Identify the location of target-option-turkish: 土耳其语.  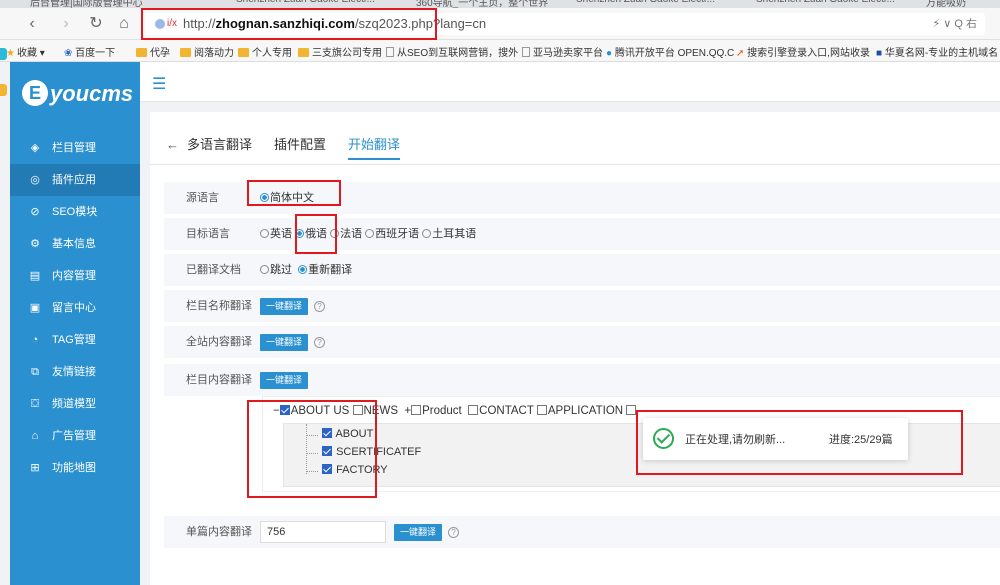
(449, 234).